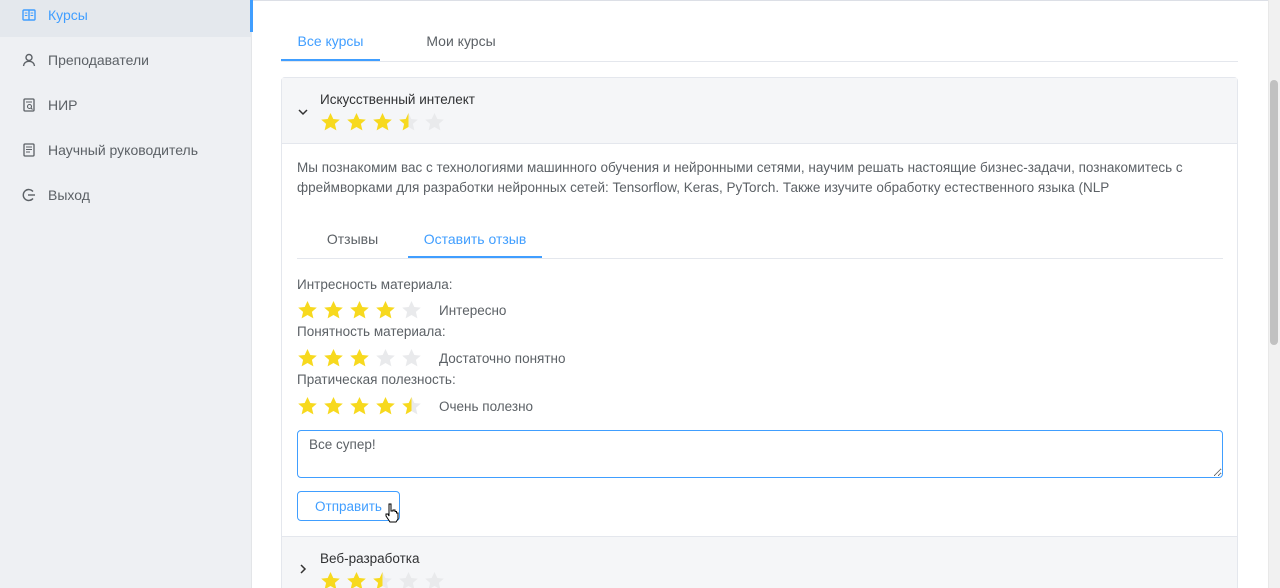 The height and width of the screenshot is (588, 1280). Describe the element at coordinates (759, 562) in the screenshot. I see `course-header-web: Веб-разработка` at that location.